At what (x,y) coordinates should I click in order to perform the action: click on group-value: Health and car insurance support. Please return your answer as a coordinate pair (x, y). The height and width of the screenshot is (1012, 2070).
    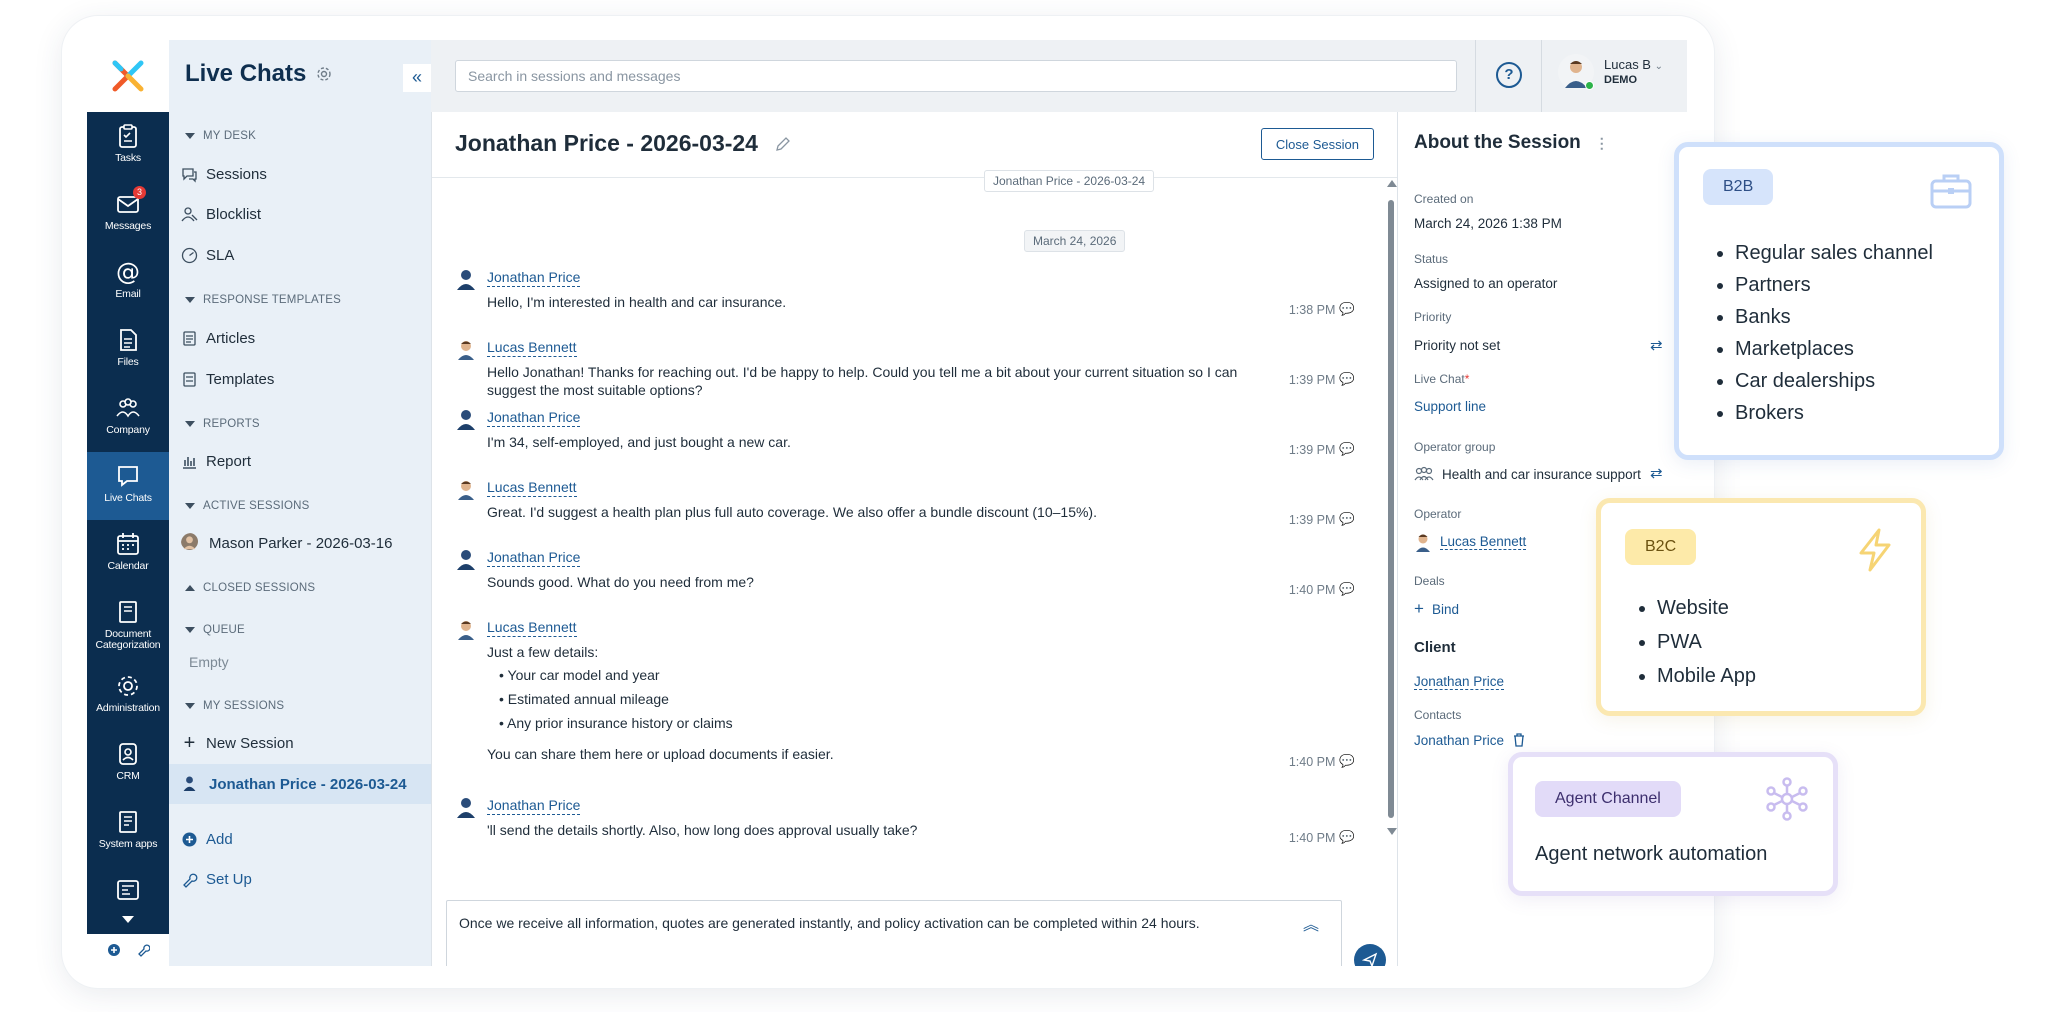
    Looking at the image, I should click on (1527, 474).